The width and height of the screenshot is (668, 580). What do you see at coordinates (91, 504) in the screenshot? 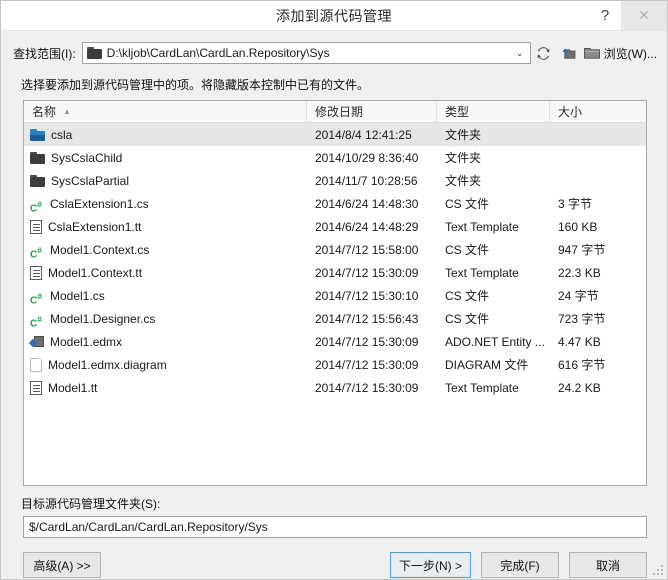
I see `target-folder-label: 目标源代码管理文件夹(S):` at bounding box center [91, 504].